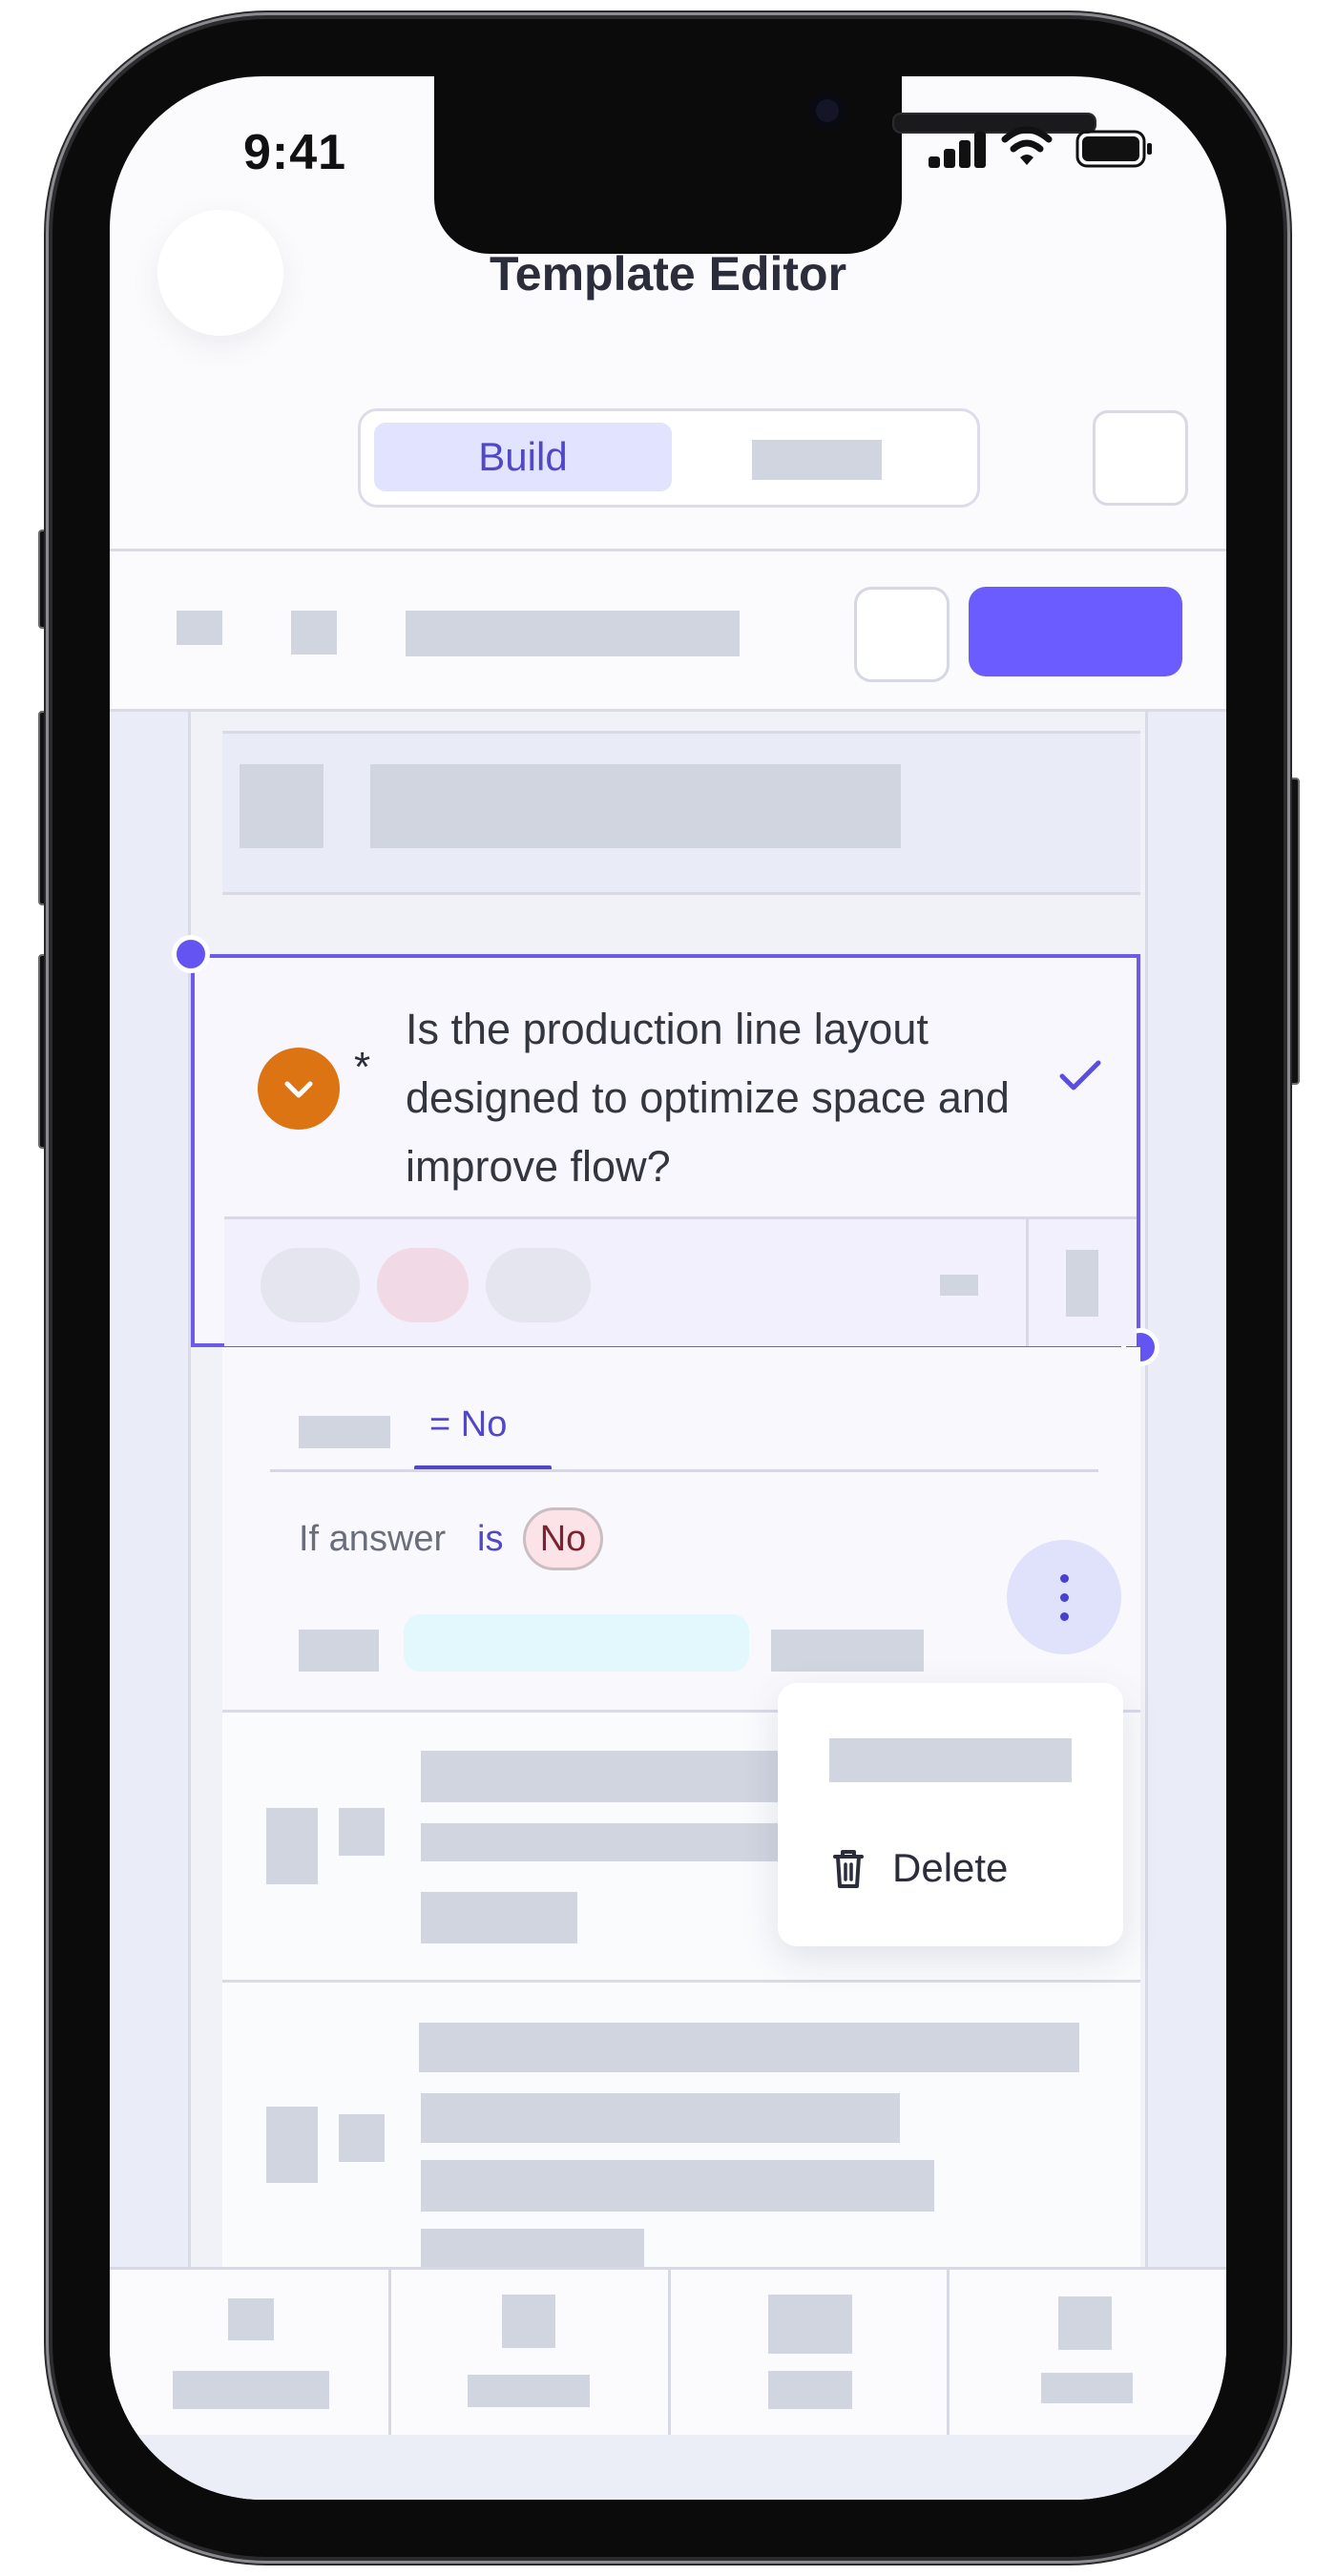 The width and height of the screenshot is (1336, 2576). I want to click on mode-segmented-control: Build, so click(669, 458).